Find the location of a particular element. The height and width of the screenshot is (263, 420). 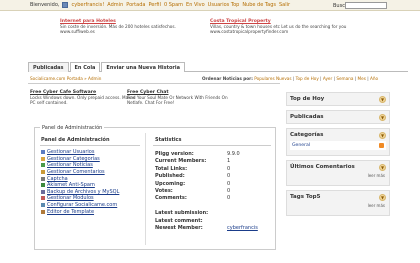

admin-menu-item: Gestionar Noticias is located at coordinates (80, 165).